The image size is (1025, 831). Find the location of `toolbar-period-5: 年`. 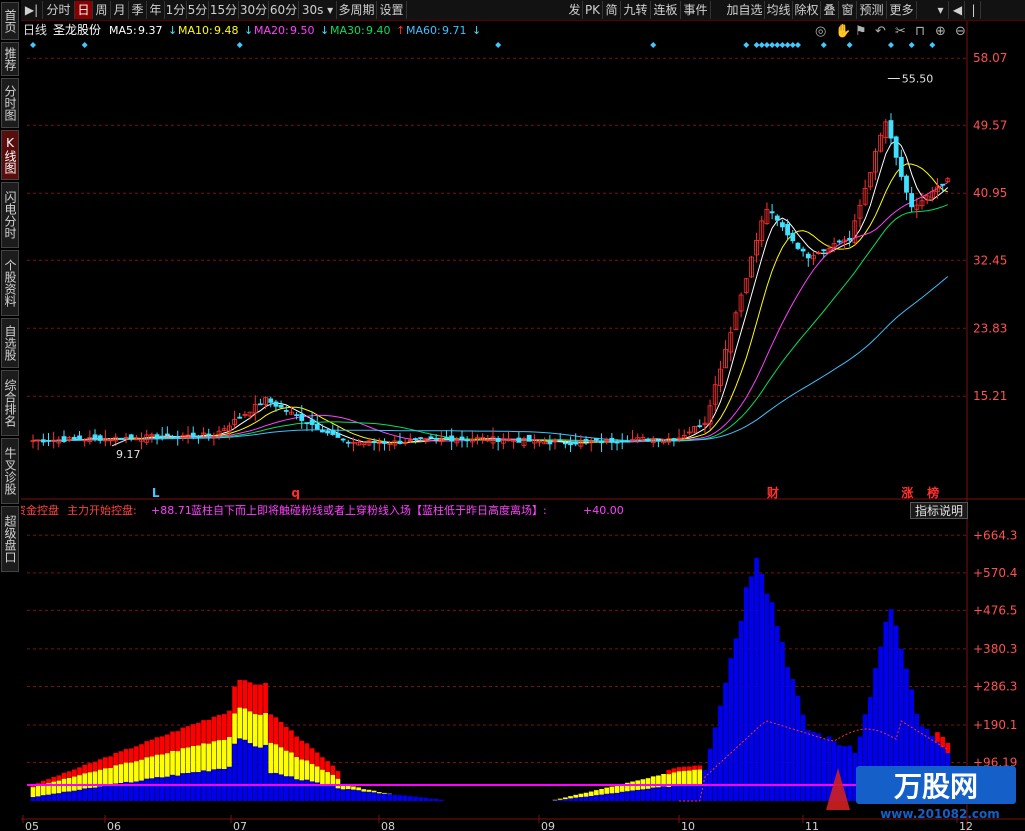

toolbar-period-5: 年 is located at coordinates (156, 10).